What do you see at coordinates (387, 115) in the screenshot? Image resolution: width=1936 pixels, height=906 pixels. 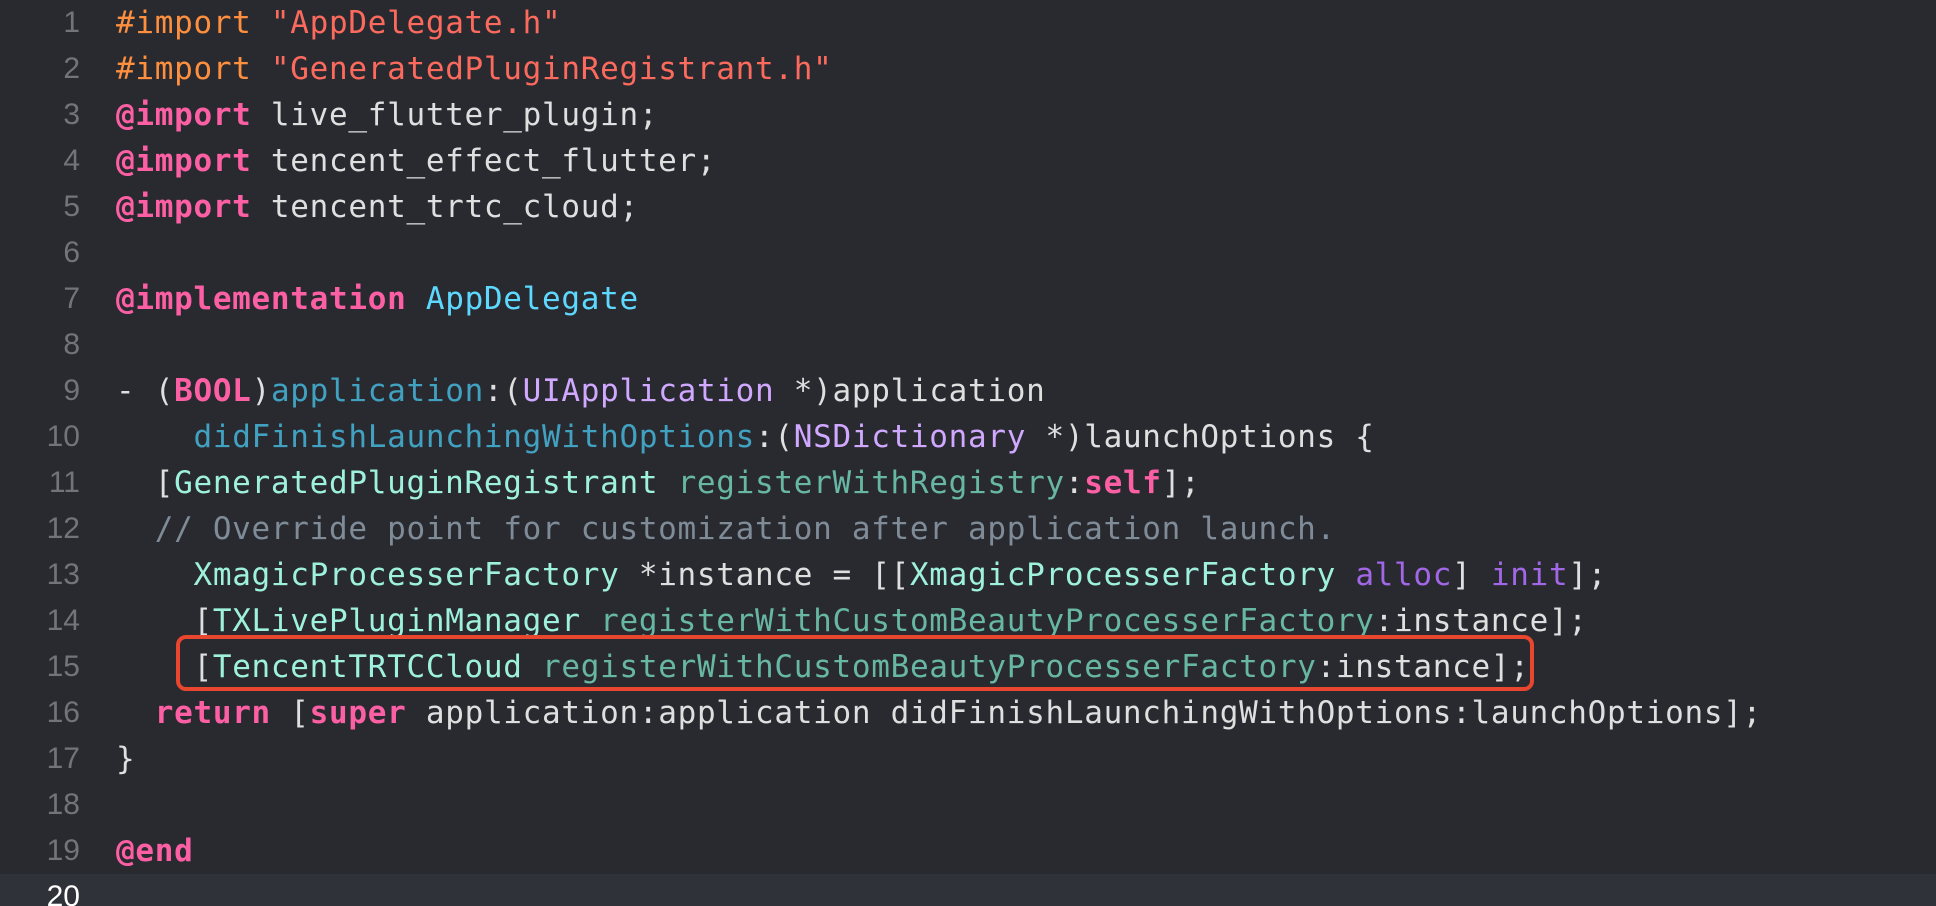 I see `code-text: @import live_flutter_plugin;` at bounding box center [387, 115].